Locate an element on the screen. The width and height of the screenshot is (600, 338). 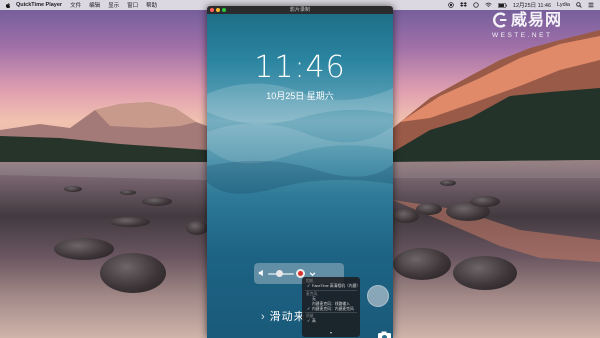
dropbox-icon is located at coordinates (463, 5).